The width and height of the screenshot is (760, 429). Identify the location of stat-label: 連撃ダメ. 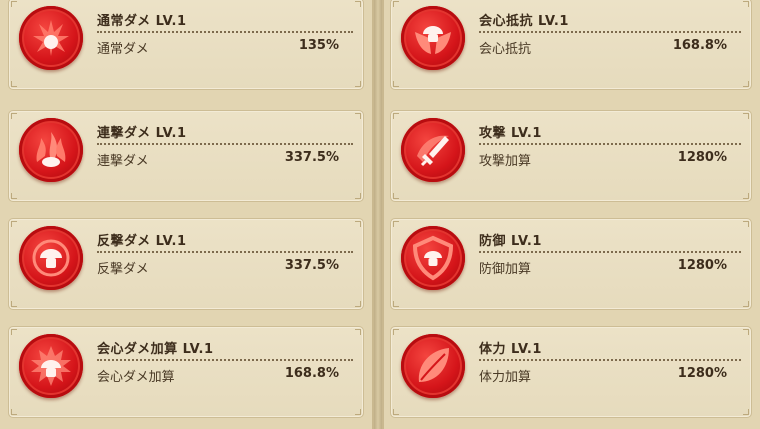
(123, 161).